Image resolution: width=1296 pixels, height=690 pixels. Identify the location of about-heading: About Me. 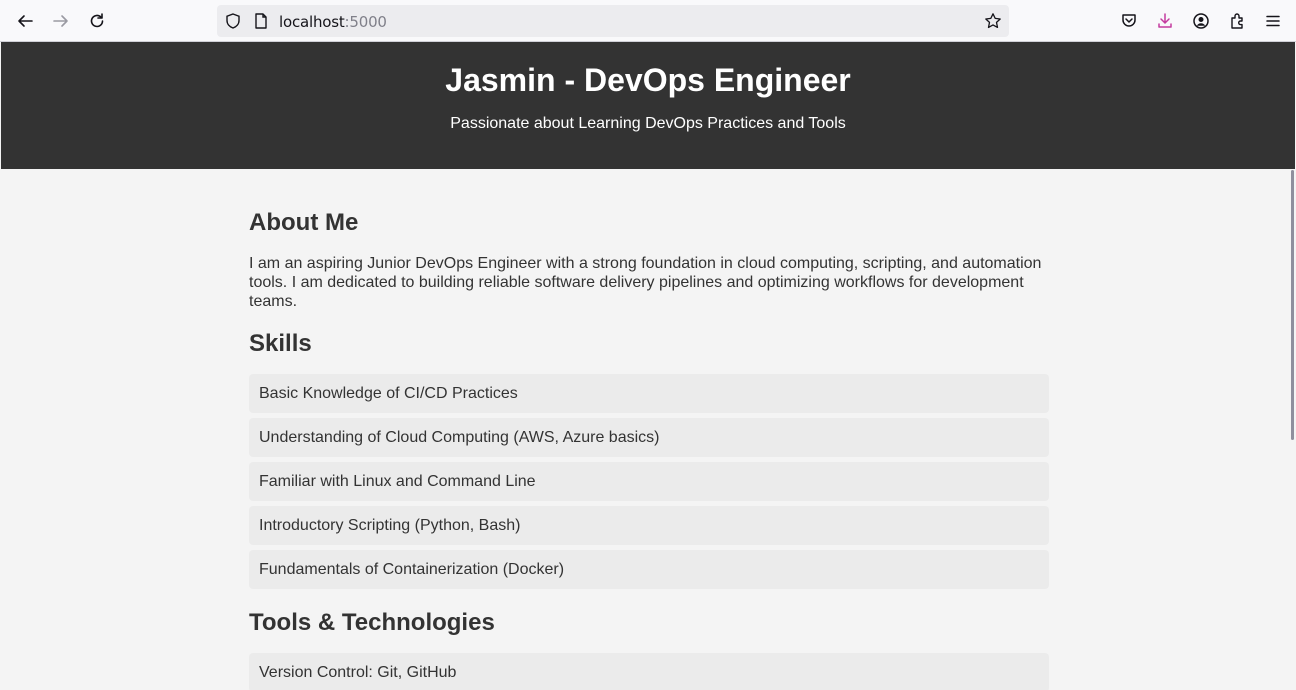
(304, 222).